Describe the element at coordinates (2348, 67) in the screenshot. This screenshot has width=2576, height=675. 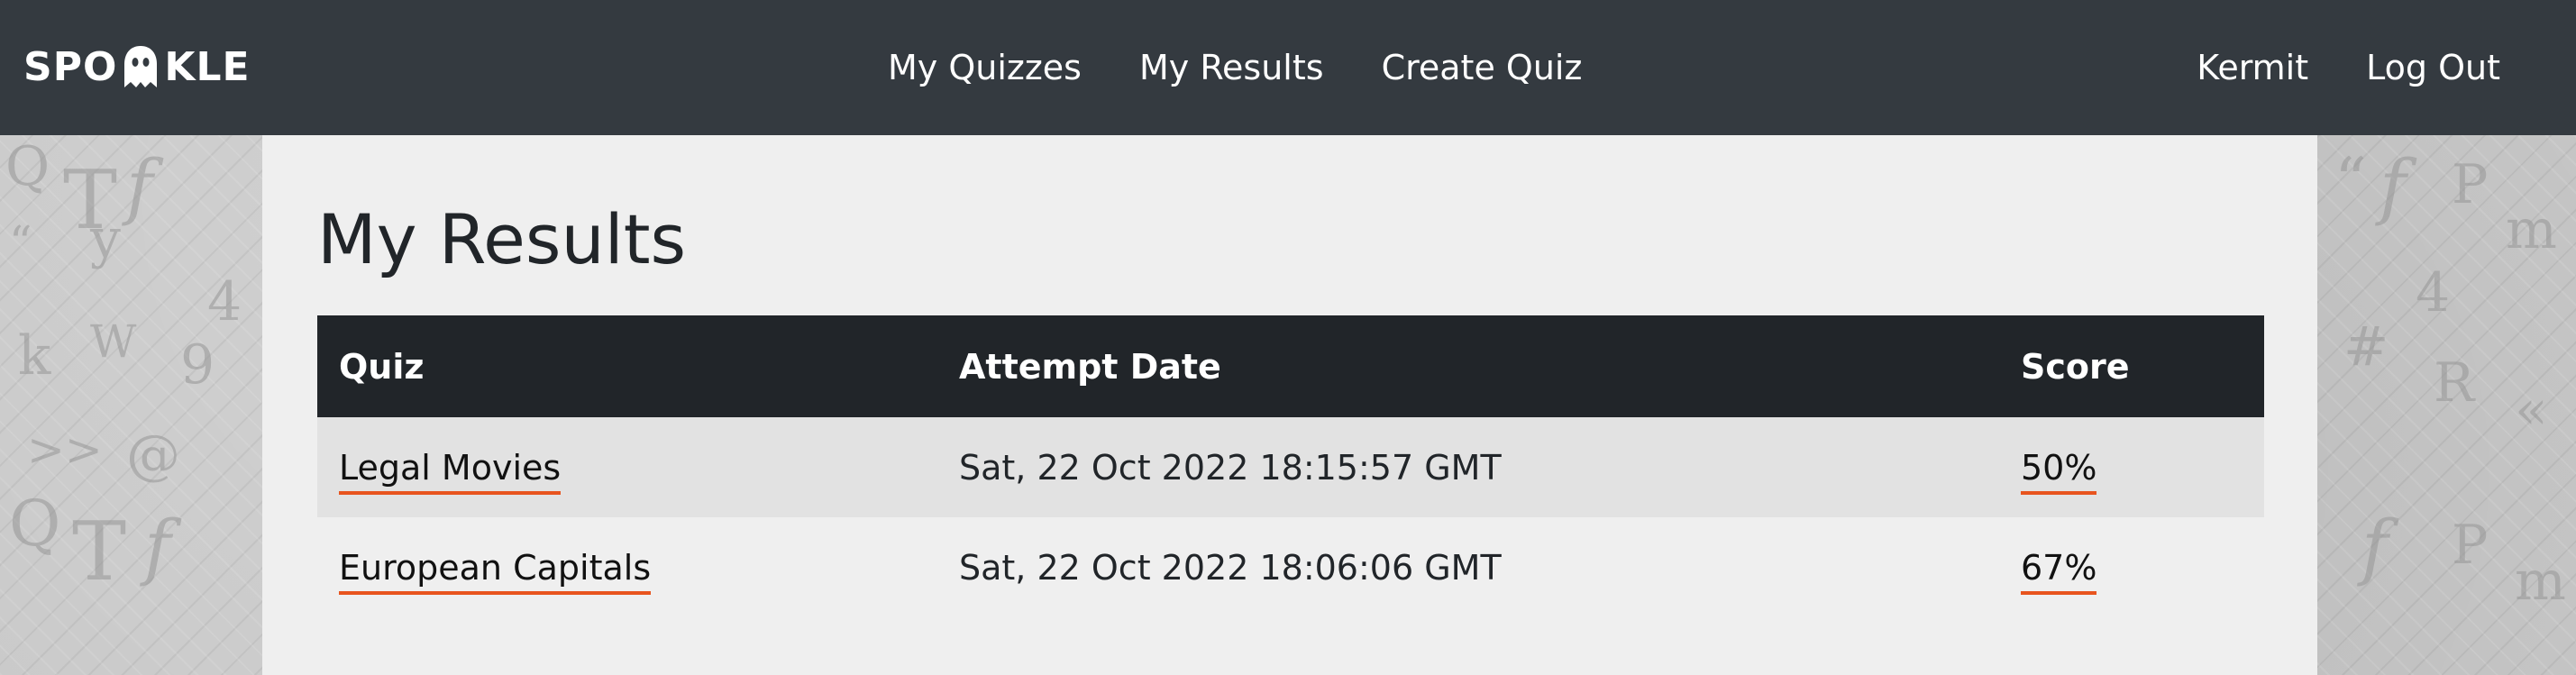
I see `user-nav: Kermit Log Out` at that location.